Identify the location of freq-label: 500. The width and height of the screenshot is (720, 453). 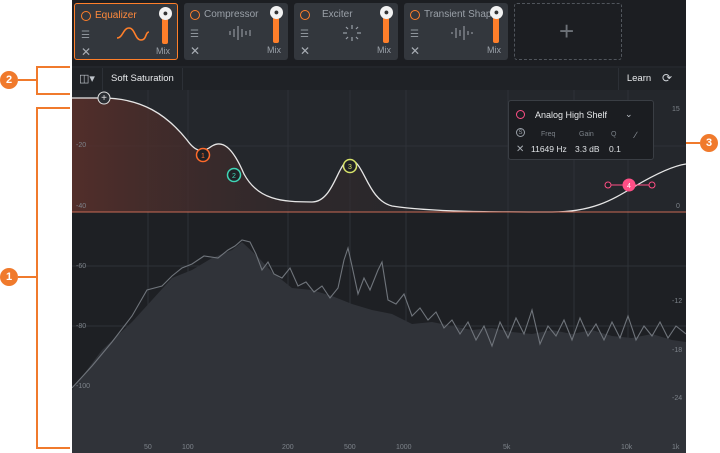
(350, 447).